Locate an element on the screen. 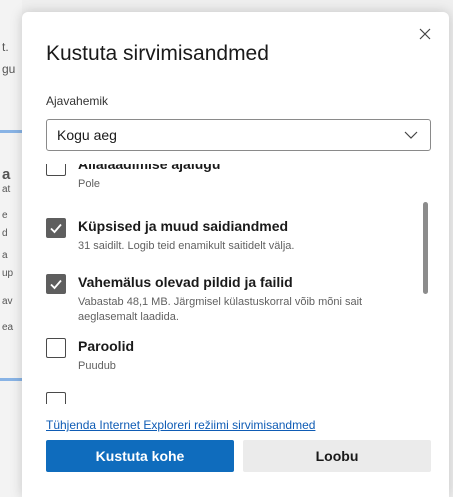 The image size is (453, 497). close-button is located at coordinates (425, 34).